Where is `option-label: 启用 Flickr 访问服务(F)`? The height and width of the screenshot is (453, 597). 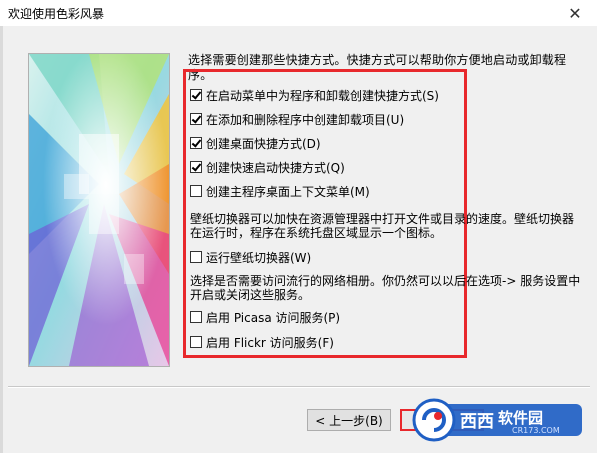
option-label: 启用 Flickr 访问服务(F) is located at coordinates (270, 342).